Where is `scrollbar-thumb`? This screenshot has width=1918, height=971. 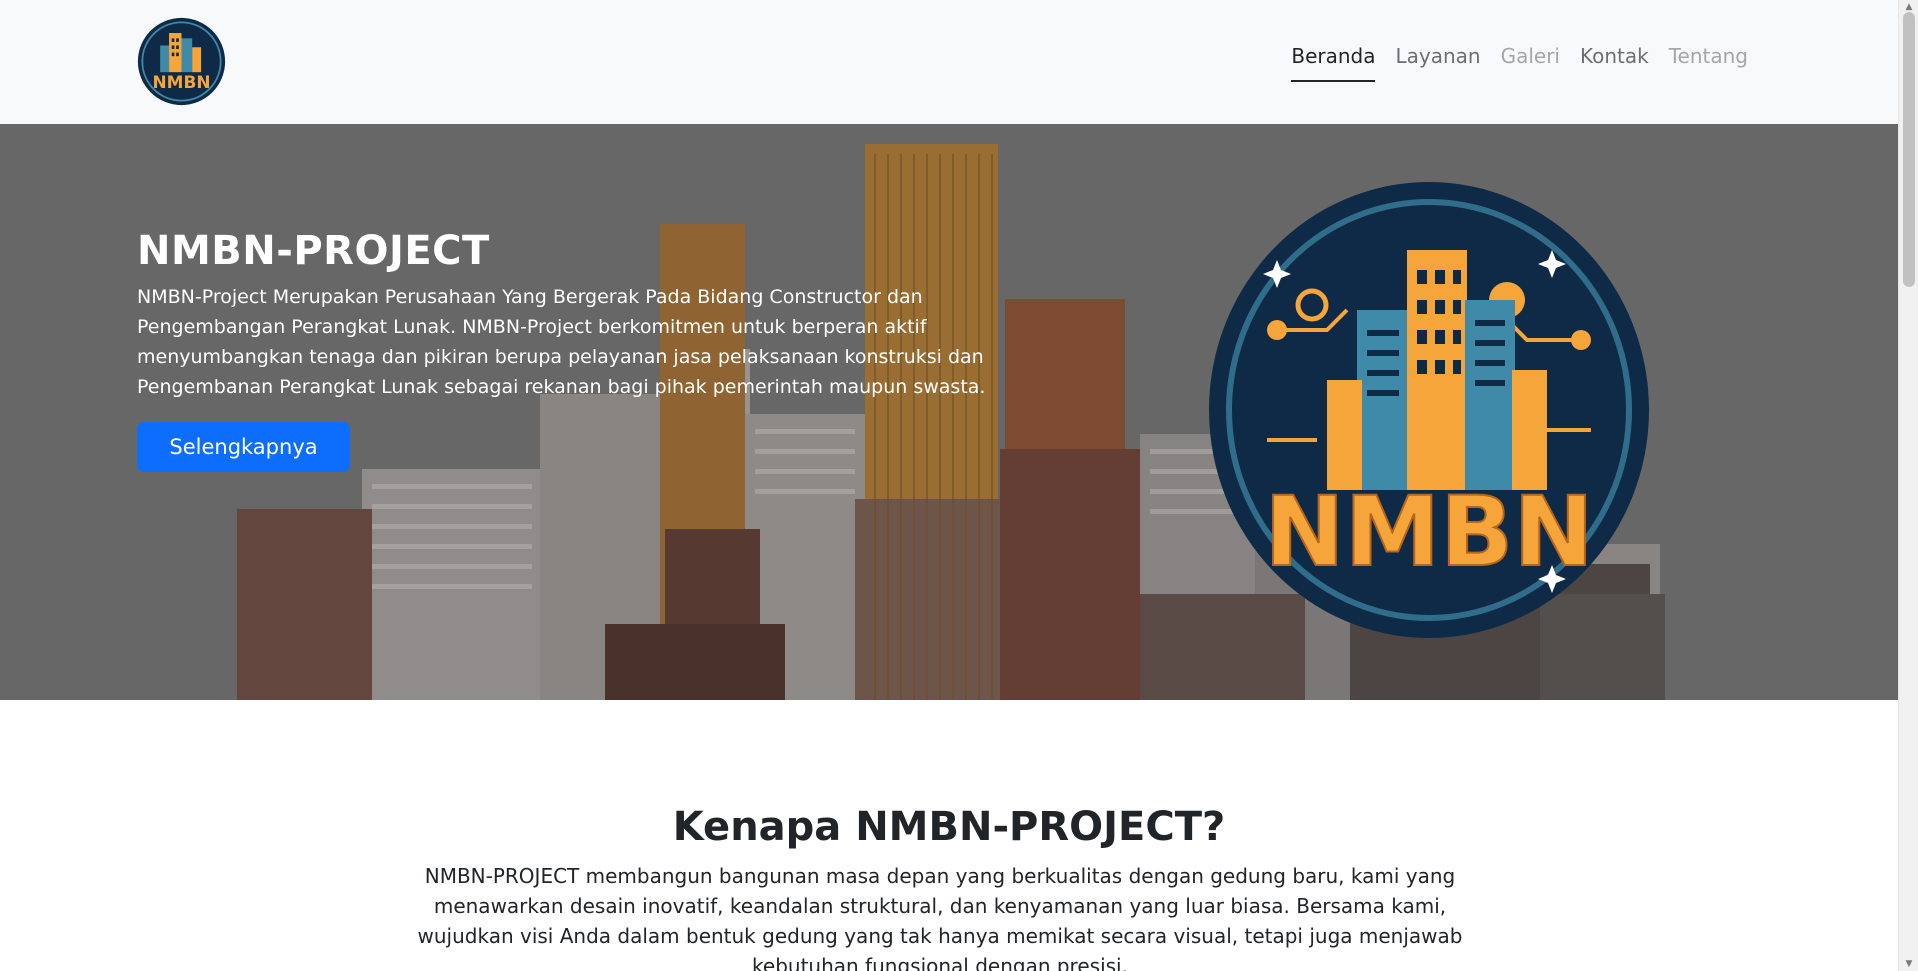
scrollbar-thumb is located at coordinates (1909, 149).